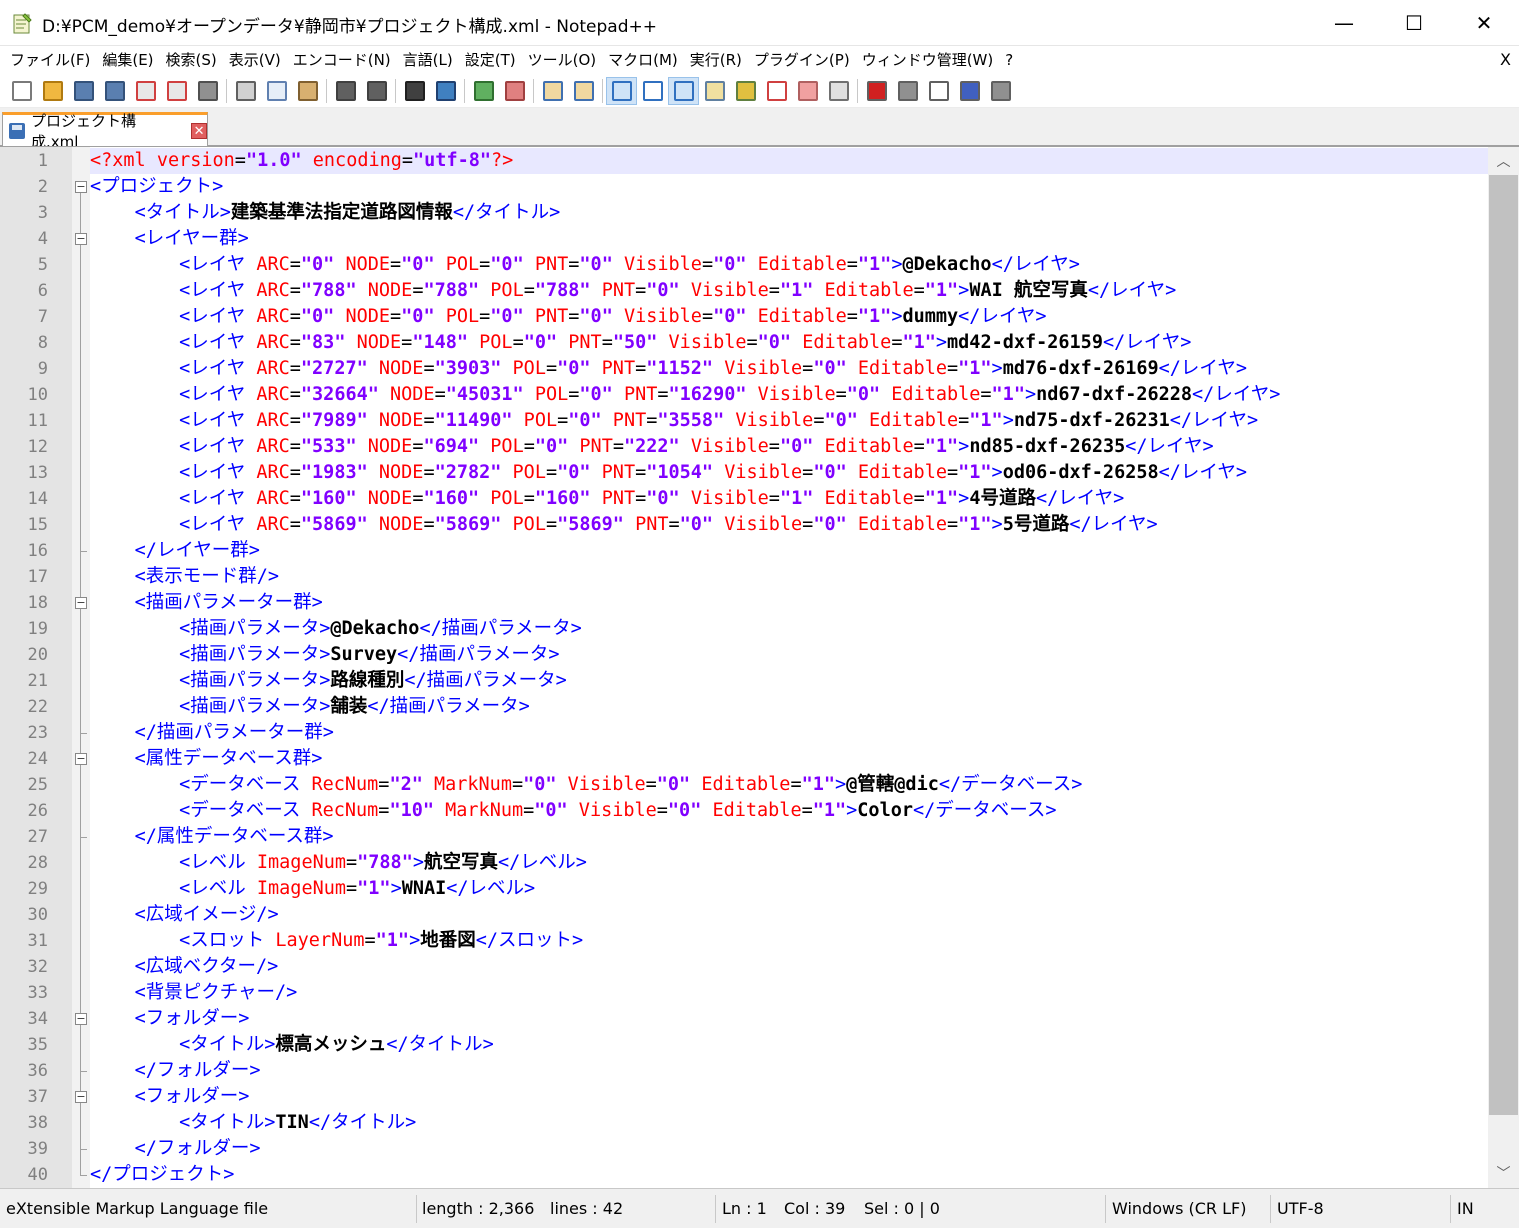 This screenshot has height=1228, width=1519. I want to click on menu-item: 実行(R), so click(716, 60).